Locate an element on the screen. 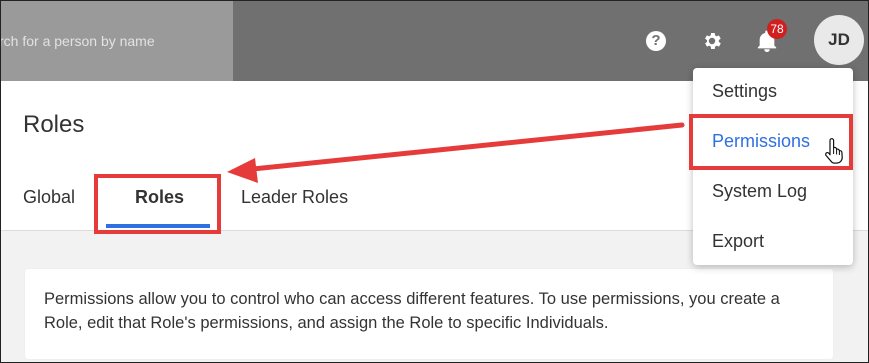 This screenshot has height=363, width=869. search-input is located at coordinates (115, 41).